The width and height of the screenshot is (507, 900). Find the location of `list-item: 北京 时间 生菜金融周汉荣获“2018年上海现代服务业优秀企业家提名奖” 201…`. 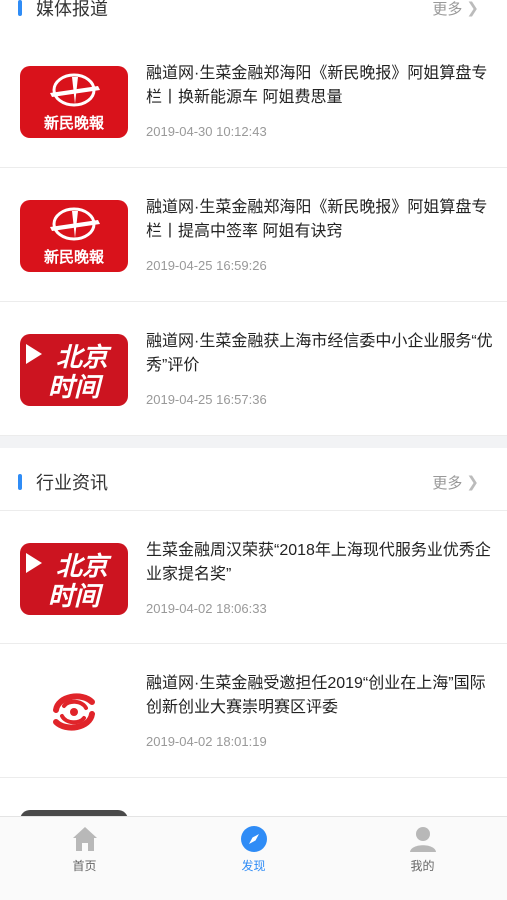

list-item: 北京 时间 生菜金融周汉荣获“2018年上海现代服务业优秀企业家提名奖” 201… is located at coordinates (253, 577).